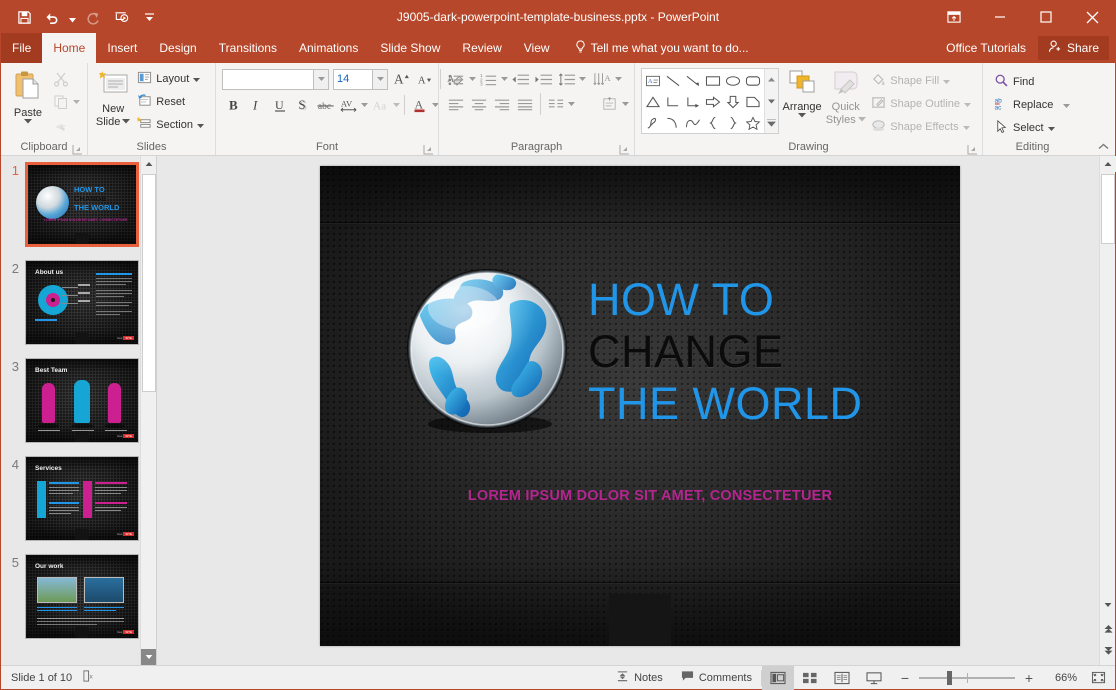  Describe the element at coordinates (76, 102) in the screenshot. I see `copy-dropdown-icon` at that location.